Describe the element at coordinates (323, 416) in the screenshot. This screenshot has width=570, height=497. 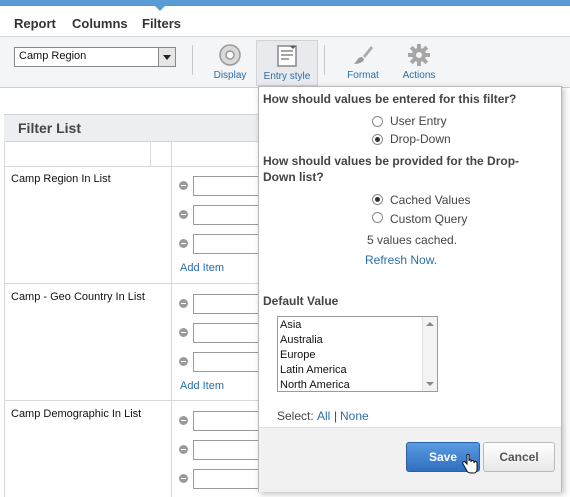
I see `select-all-link: All` at that location.